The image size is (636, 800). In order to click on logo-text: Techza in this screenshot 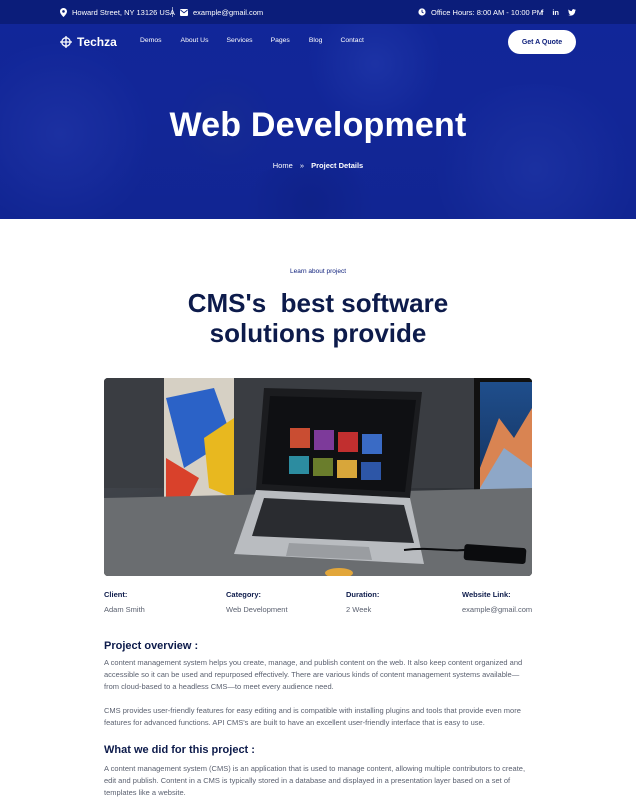, I will do `click(97, 42)`.